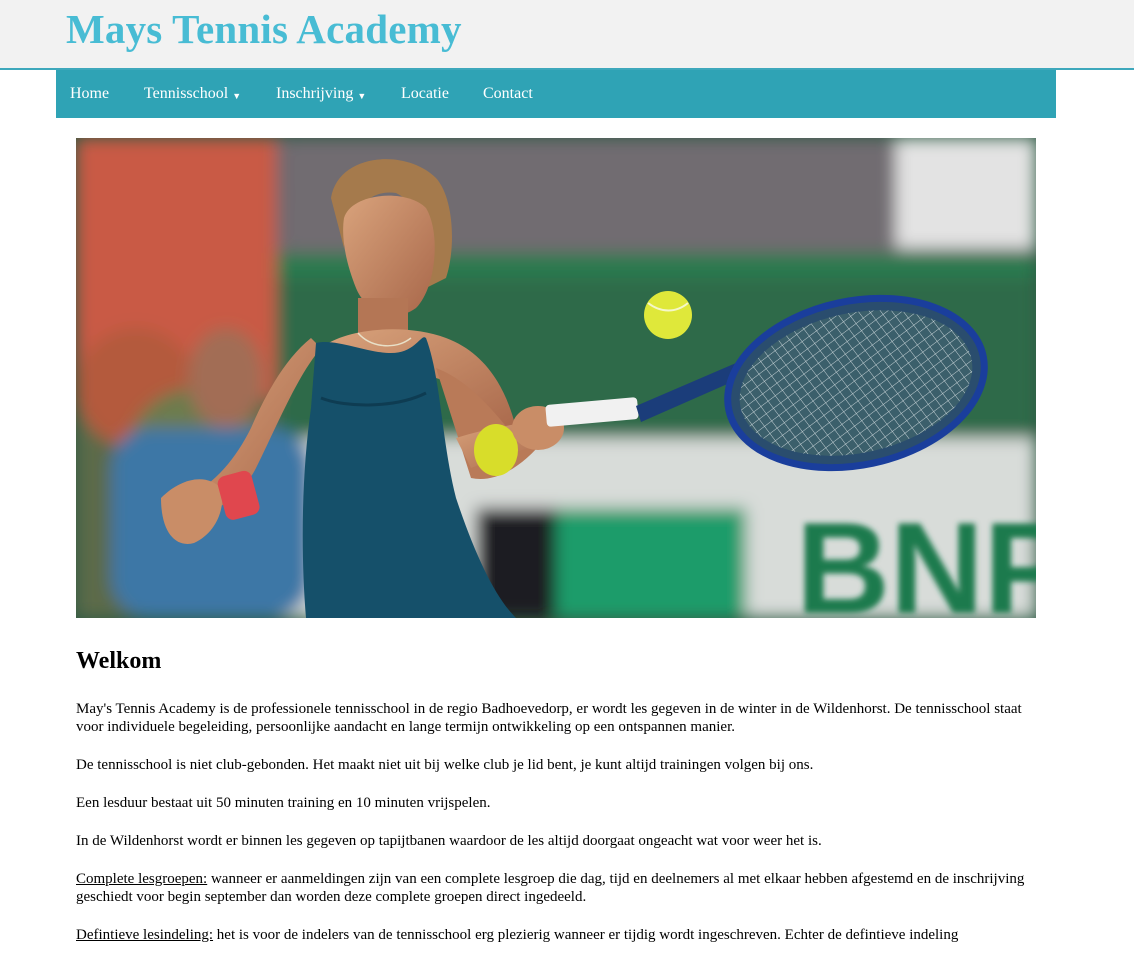 Image resolution: width=1134 pixels, height=964 pixels. I want to click on nav-contact: Contact, so click(508, 94).